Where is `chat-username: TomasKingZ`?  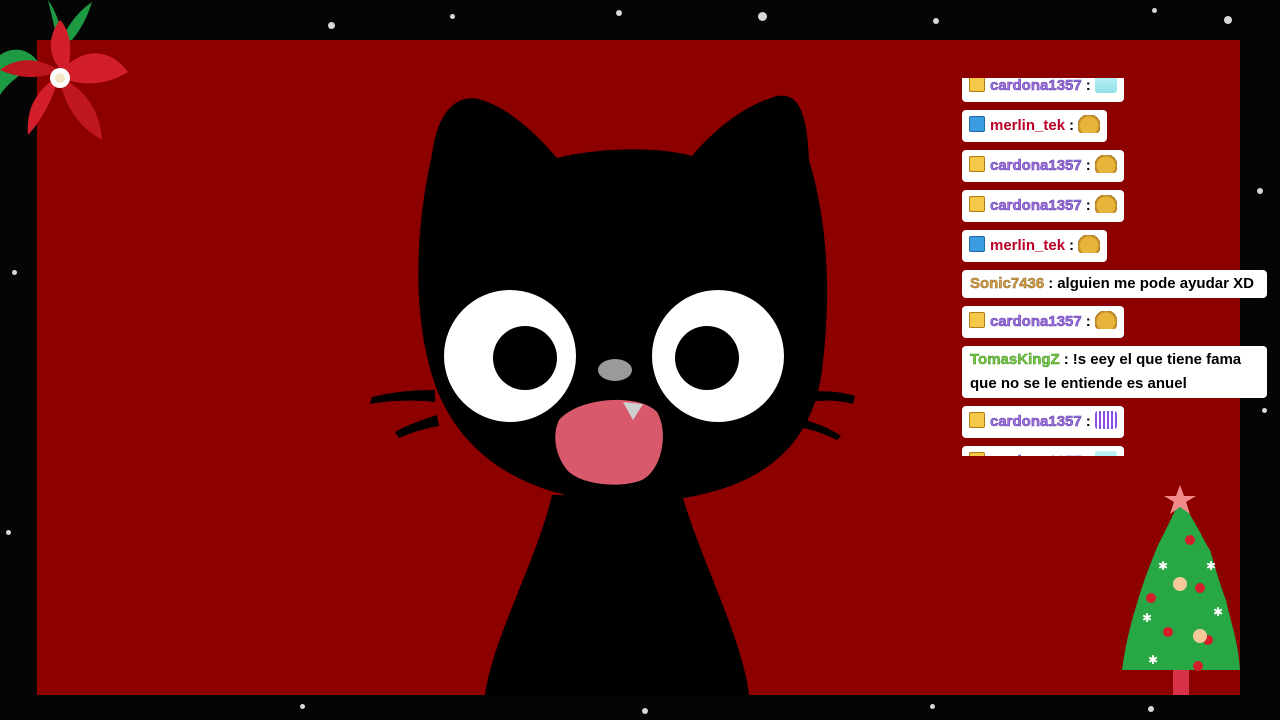 chat-username: TomasKingZ is located at coordinates (1015, 360).